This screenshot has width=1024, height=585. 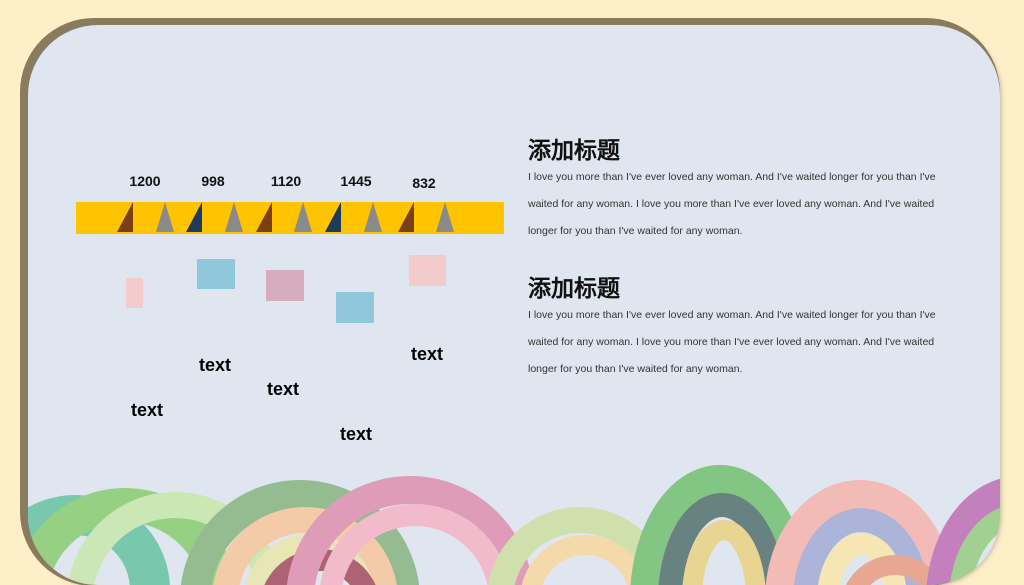 I want to click on timeline-value: 832, so click(x=424, y=183).